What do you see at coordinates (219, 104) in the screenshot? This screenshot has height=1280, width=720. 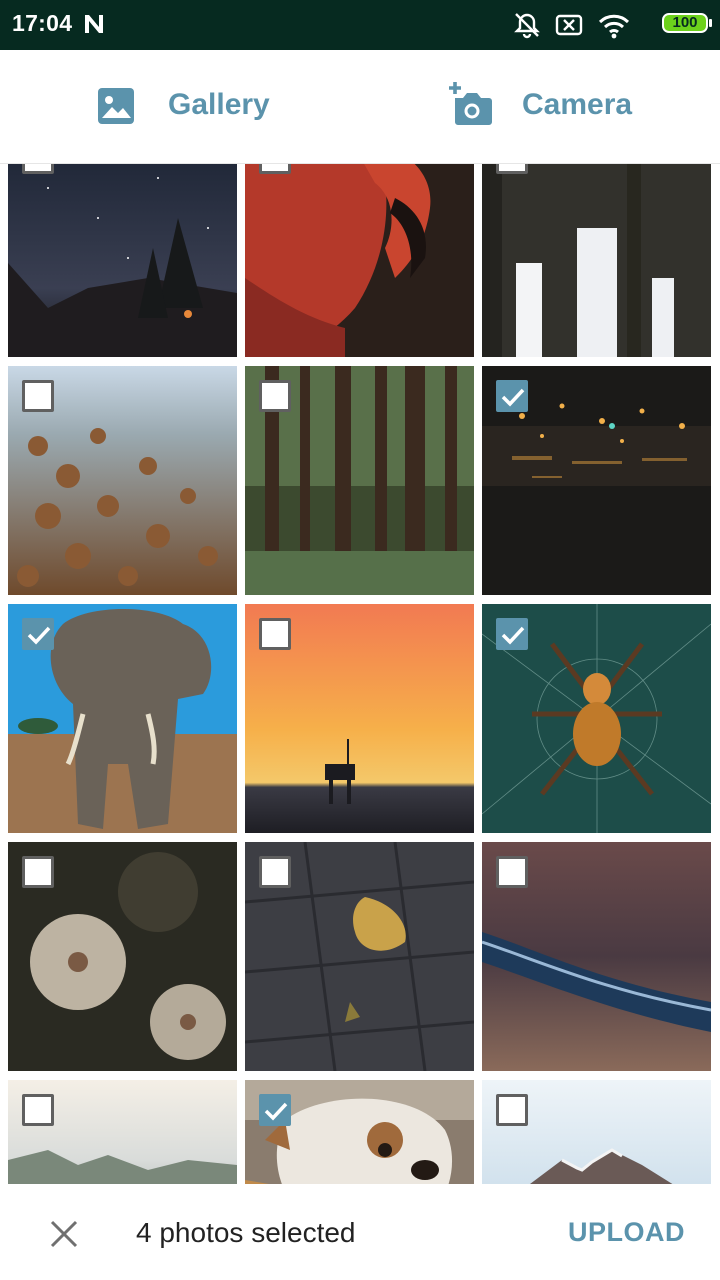 I see `tab-gallery-label: Gallery` at bounding box center [219, 104].